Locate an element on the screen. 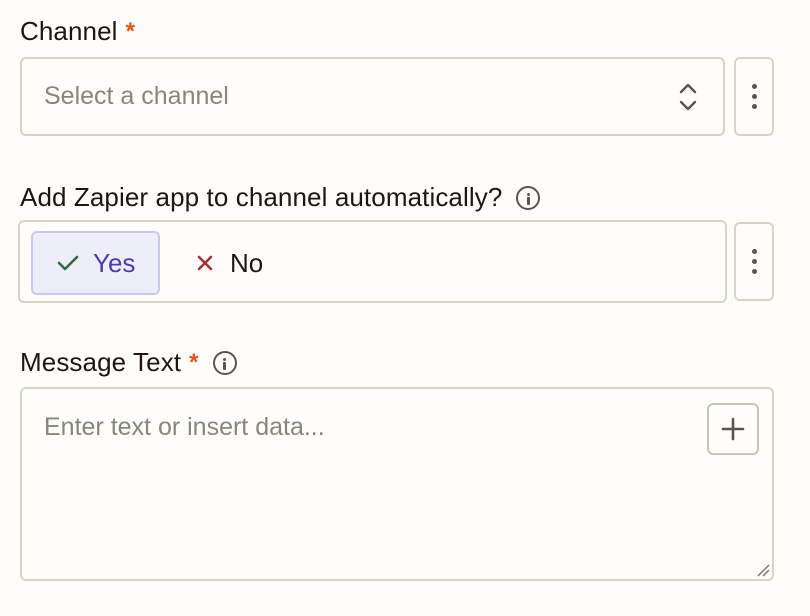 The width and height of the screenshot is (810, 616). message-label: Message Text * is located at coordinates (128, 362).